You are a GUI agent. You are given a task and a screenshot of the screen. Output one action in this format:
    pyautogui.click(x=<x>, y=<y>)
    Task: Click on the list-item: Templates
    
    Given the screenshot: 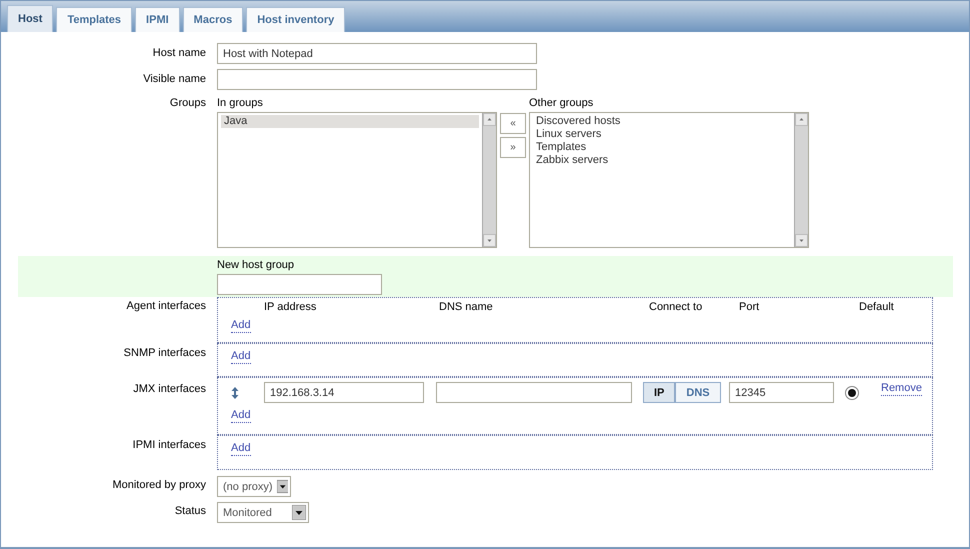 What is the action you would take?
    pyautogui.click(x=662, y=147)
    